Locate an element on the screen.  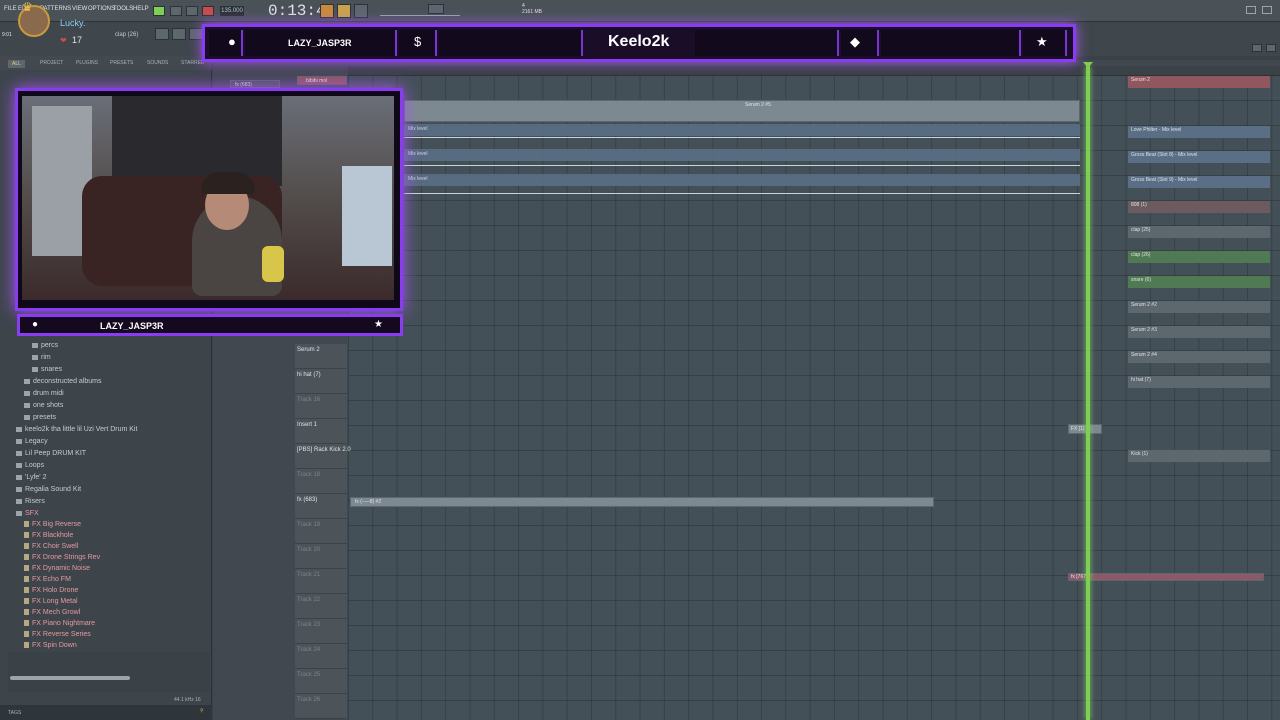
tree-item: drum midi is located at coordinates (44, 393).